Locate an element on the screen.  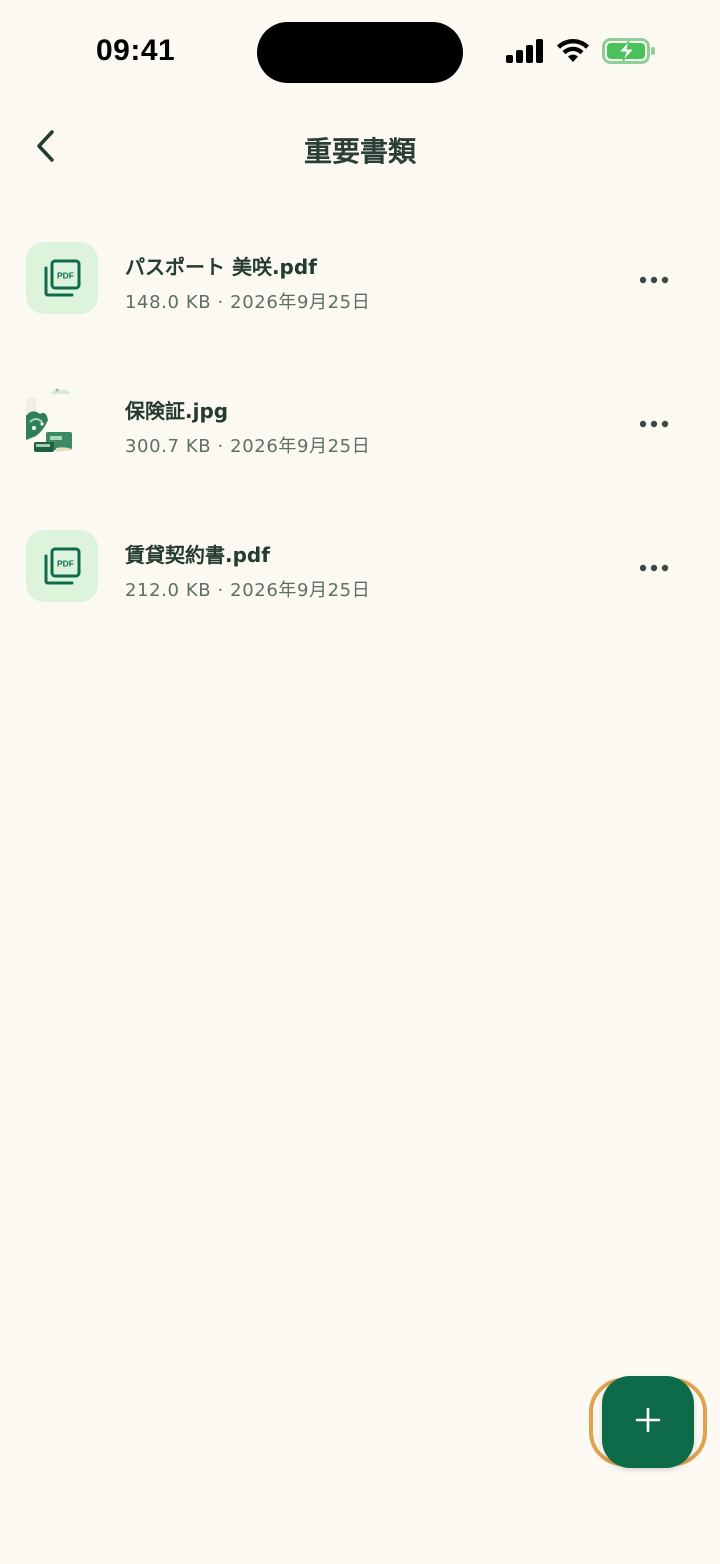
file-name: 保険証.jpg is located at coordinates (177, 411).